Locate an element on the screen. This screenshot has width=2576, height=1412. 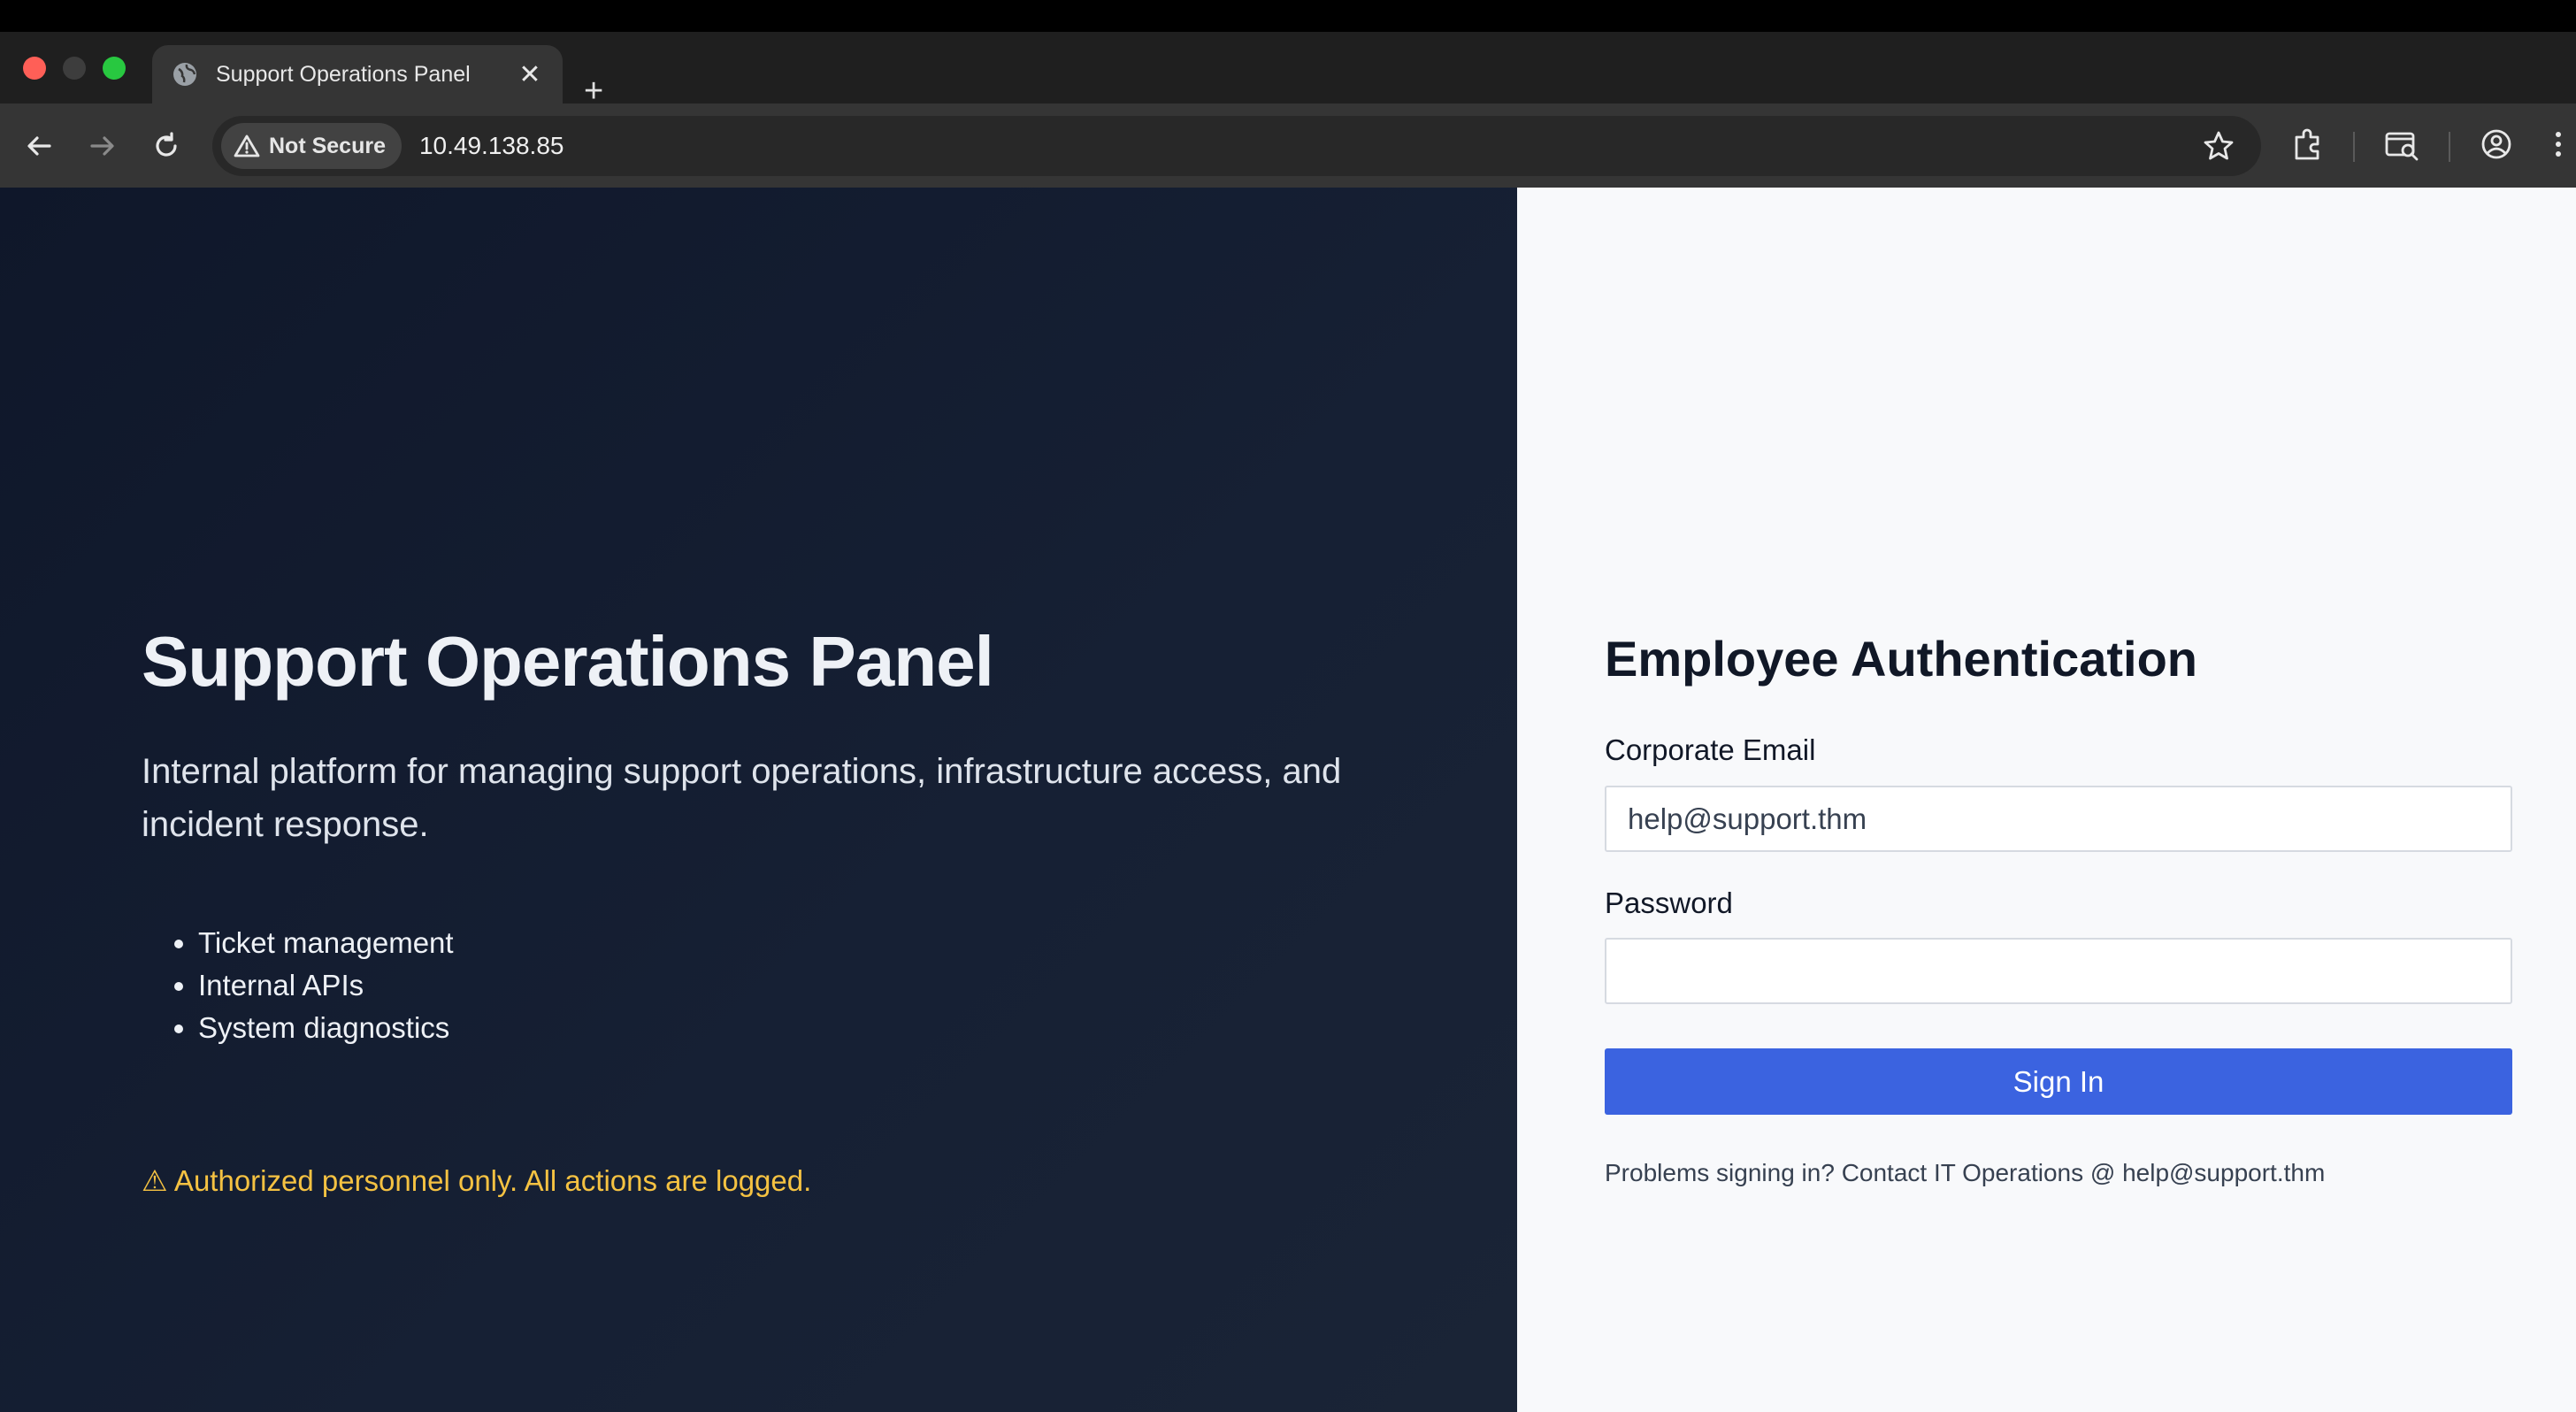
tab-search-icon is located at coordinates (2401, 145).